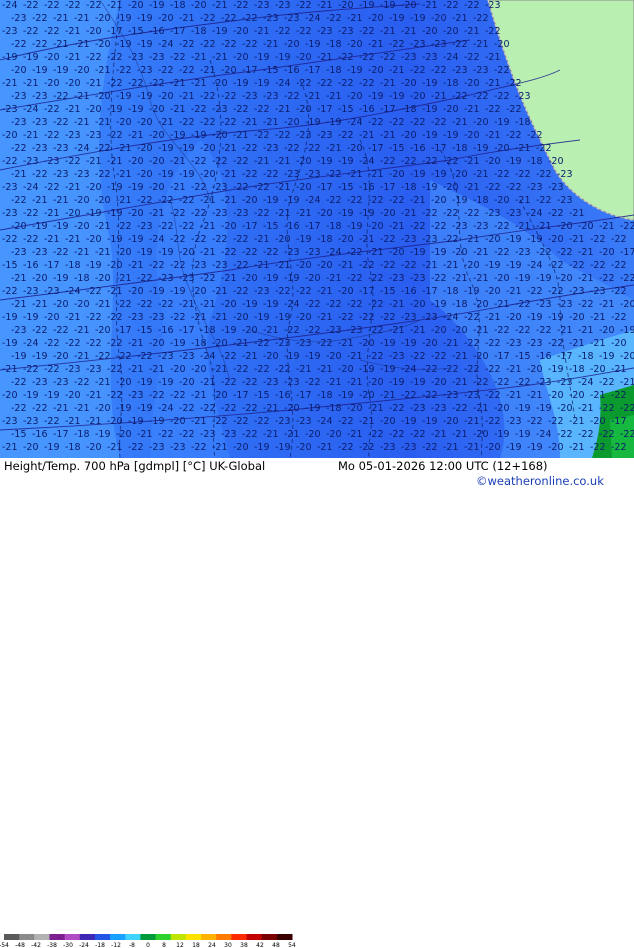 This screenshot has height=948, width=634. Describe the element at coordinates (157, 31) in the screenshot. I see `temperature-label: -16` at that location.